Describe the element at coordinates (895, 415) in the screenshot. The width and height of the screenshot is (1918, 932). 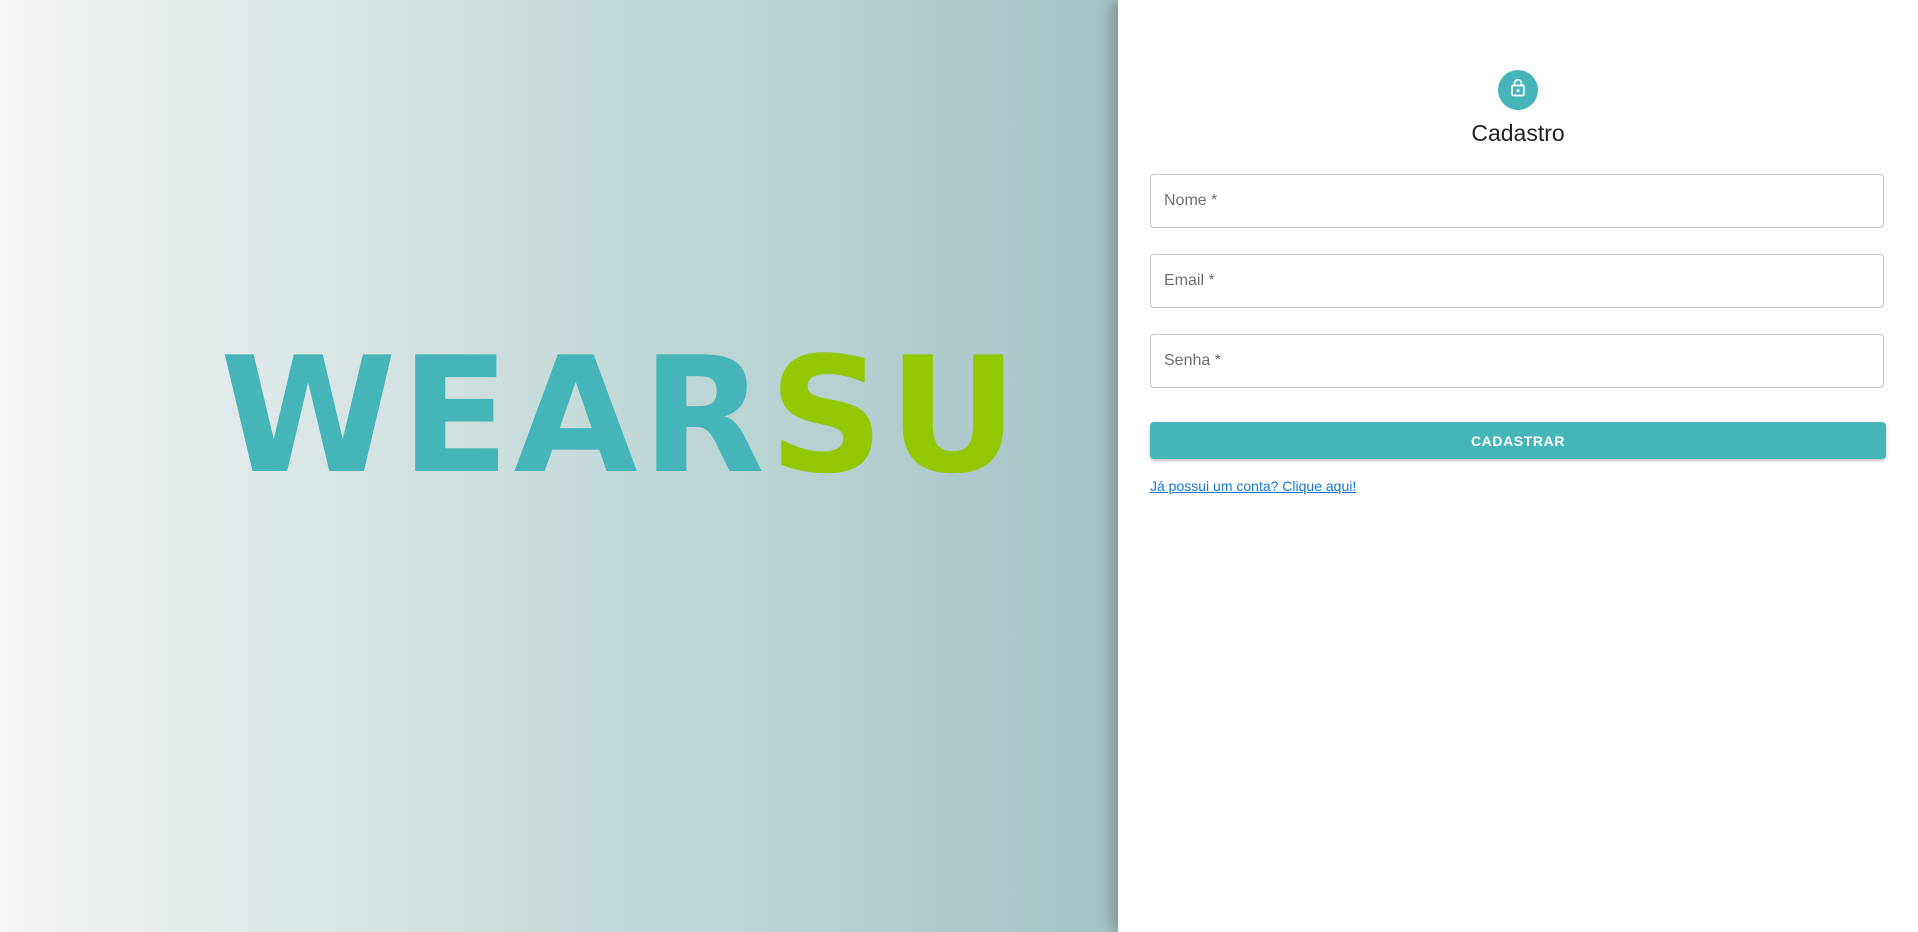
I see `logo-text-su: SU` at that location.